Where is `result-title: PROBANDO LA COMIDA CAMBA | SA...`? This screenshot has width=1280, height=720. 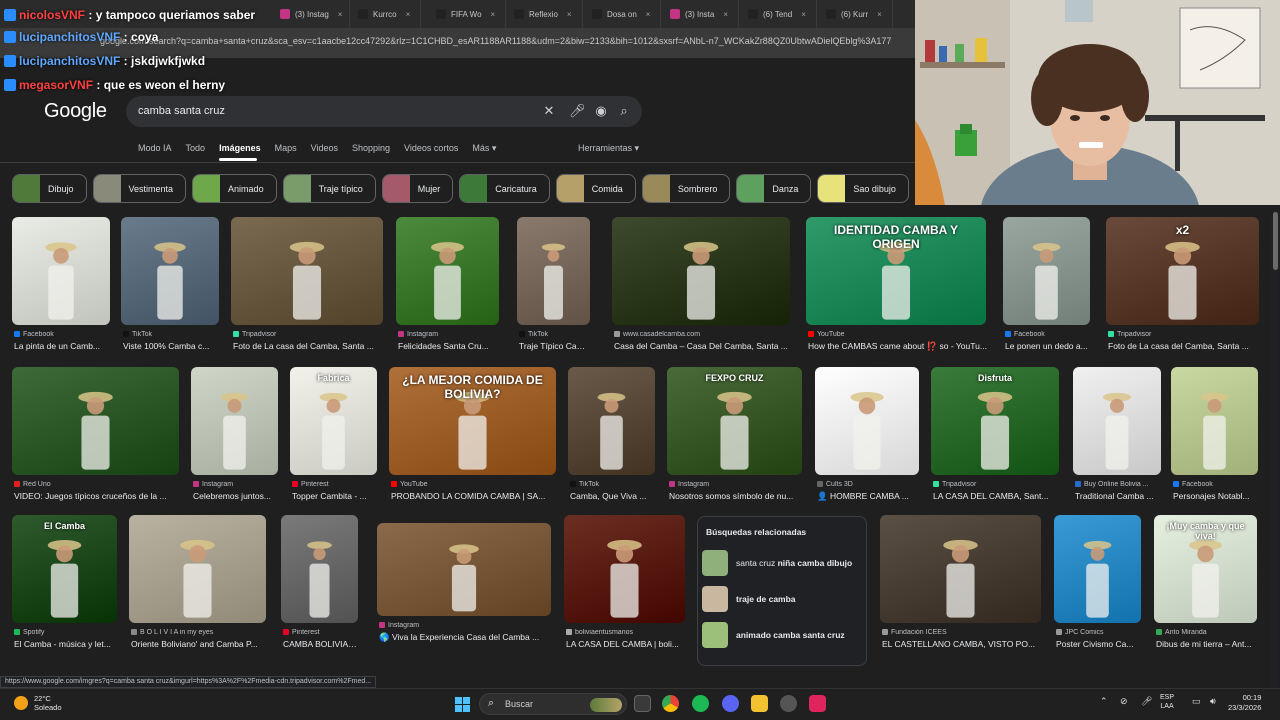 result-title: PROBANDO LA COMIDA CAMBA | SA... is located at coordinates (474, 496).